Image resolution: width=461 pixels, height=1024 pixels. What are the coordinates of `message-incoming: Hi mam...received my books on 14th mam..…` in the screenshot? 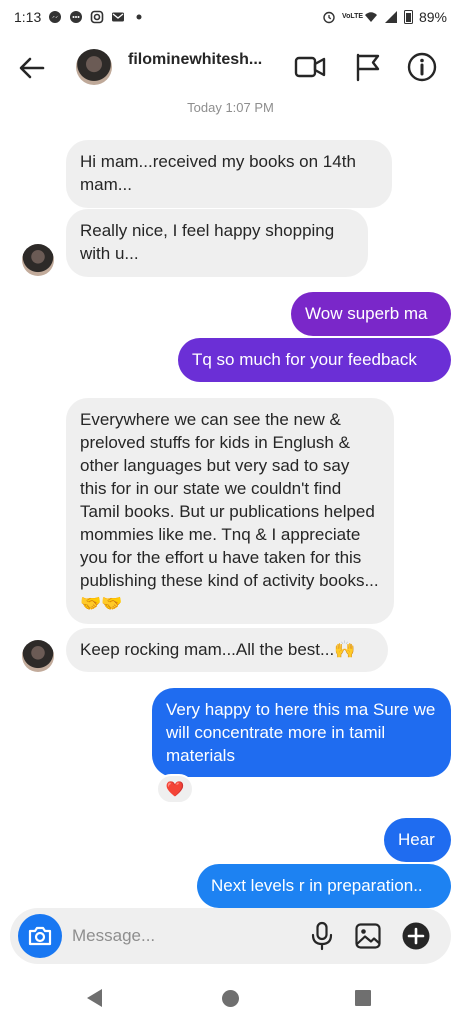 It's located at (229, 174).